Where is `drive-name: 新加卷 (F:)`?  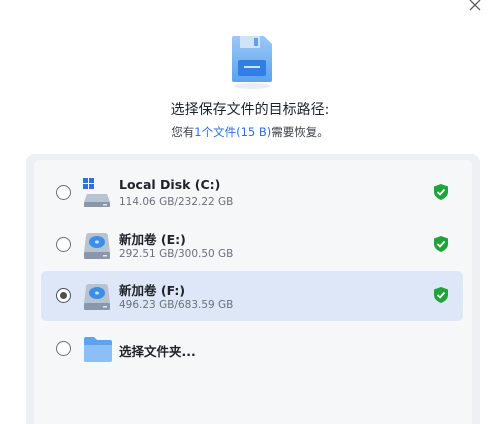 drive-name: 新加卷 (F:) is located at coordinates (152, 290).